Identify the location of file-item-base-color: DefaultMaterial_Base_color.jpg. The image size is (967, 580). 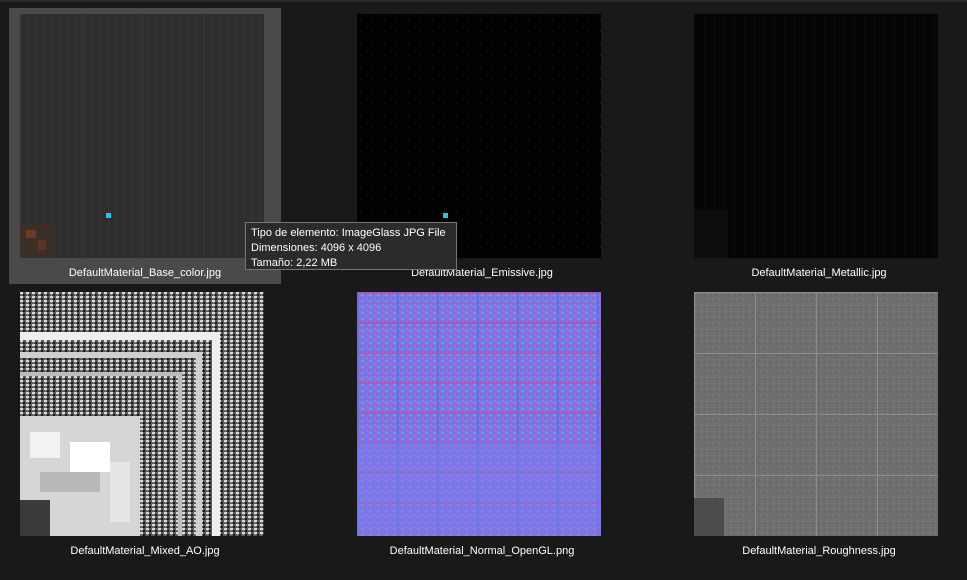
(145, 146).